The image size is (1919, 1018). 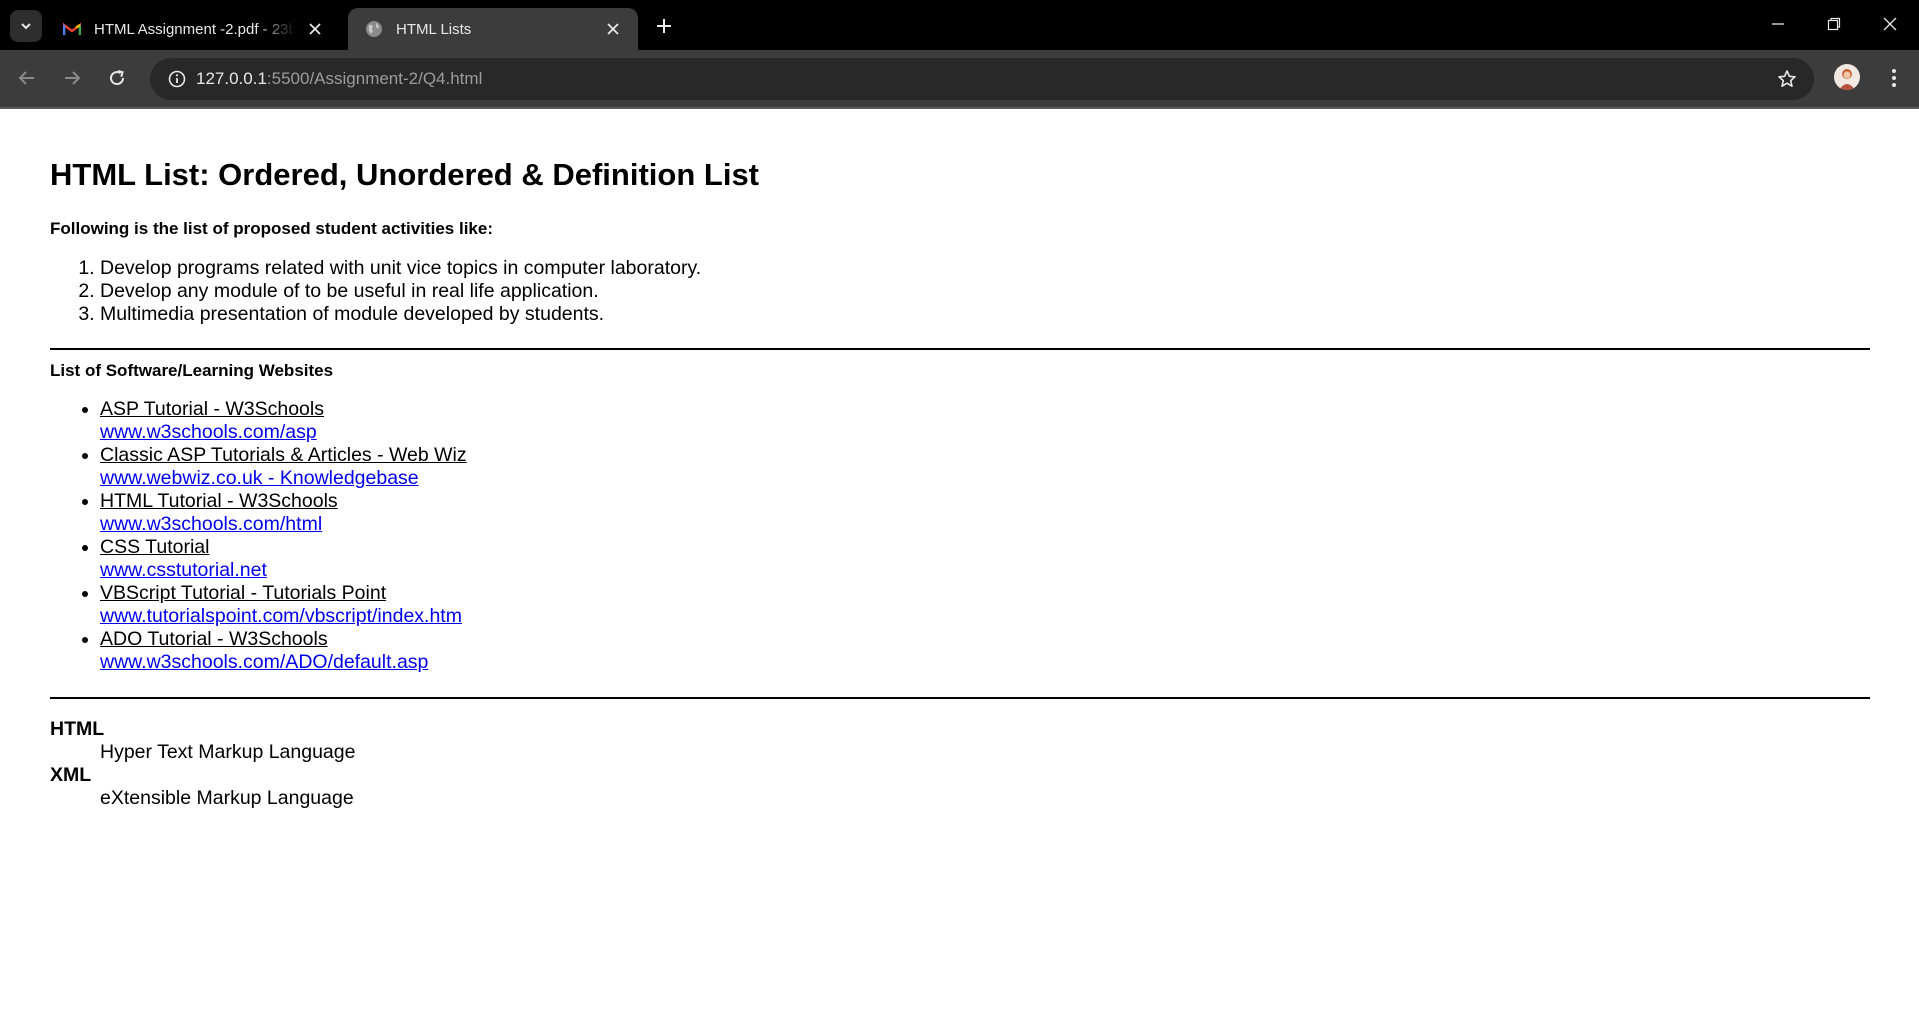 I want to click on site-url-link: www.webwiz.co.uk - Knowledgebase, so click(x=283, y=478).